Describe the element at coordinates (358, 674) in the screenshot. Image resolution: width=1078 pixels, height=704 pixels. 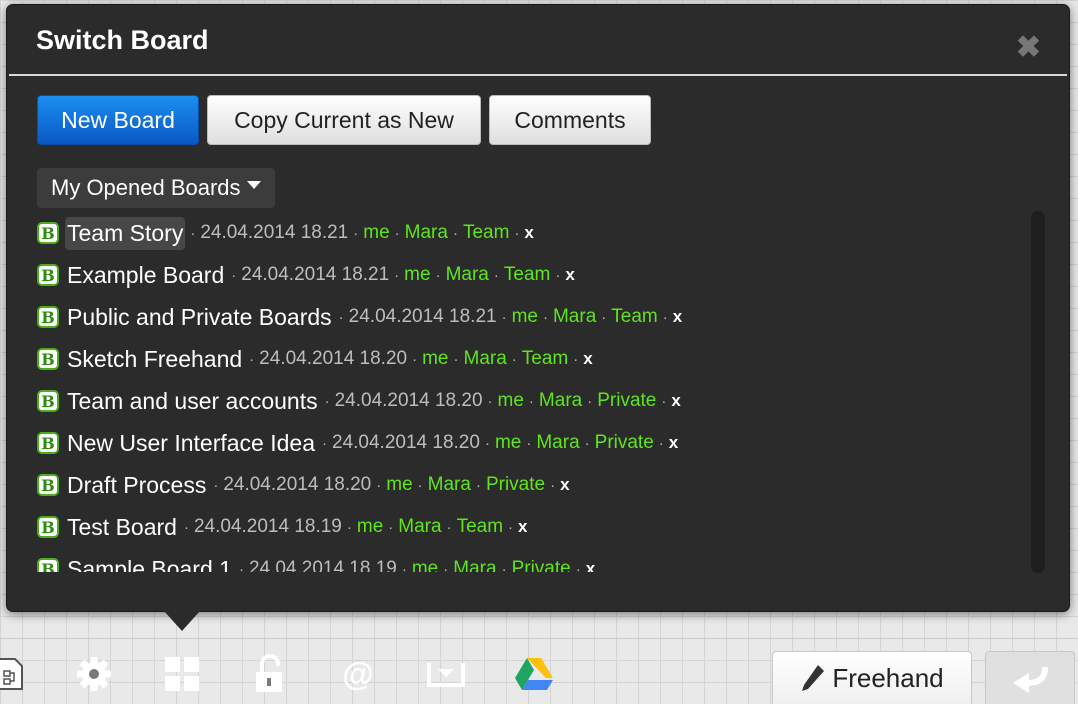
I see `at-sign-icon: @` at that location.